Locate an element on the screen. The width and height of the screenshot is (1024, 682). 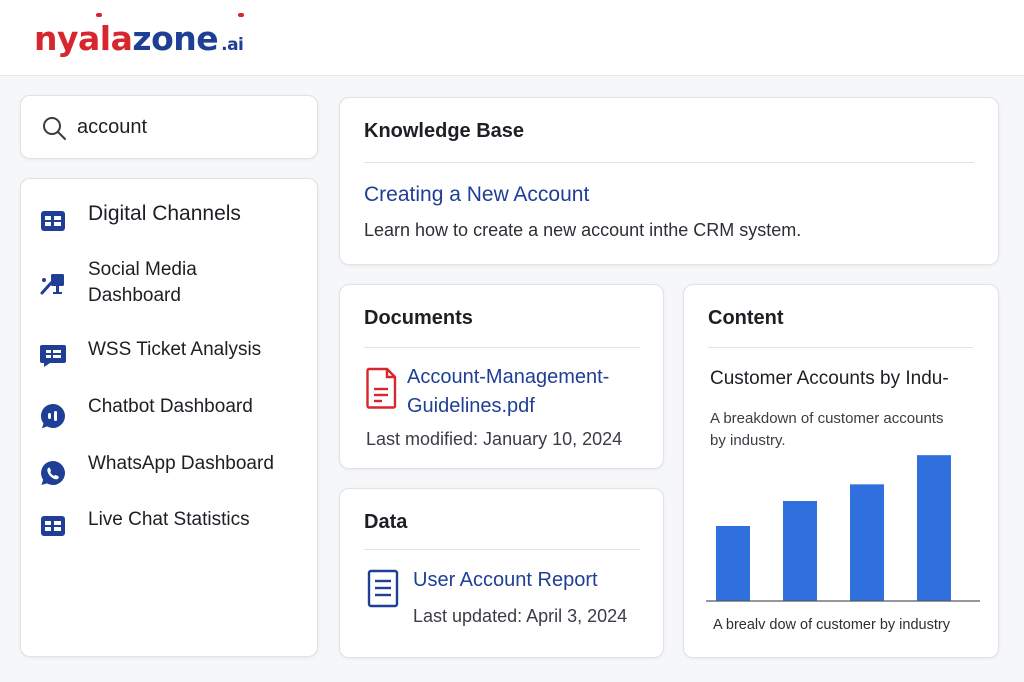
search-input is located at coordinates (189, 127).